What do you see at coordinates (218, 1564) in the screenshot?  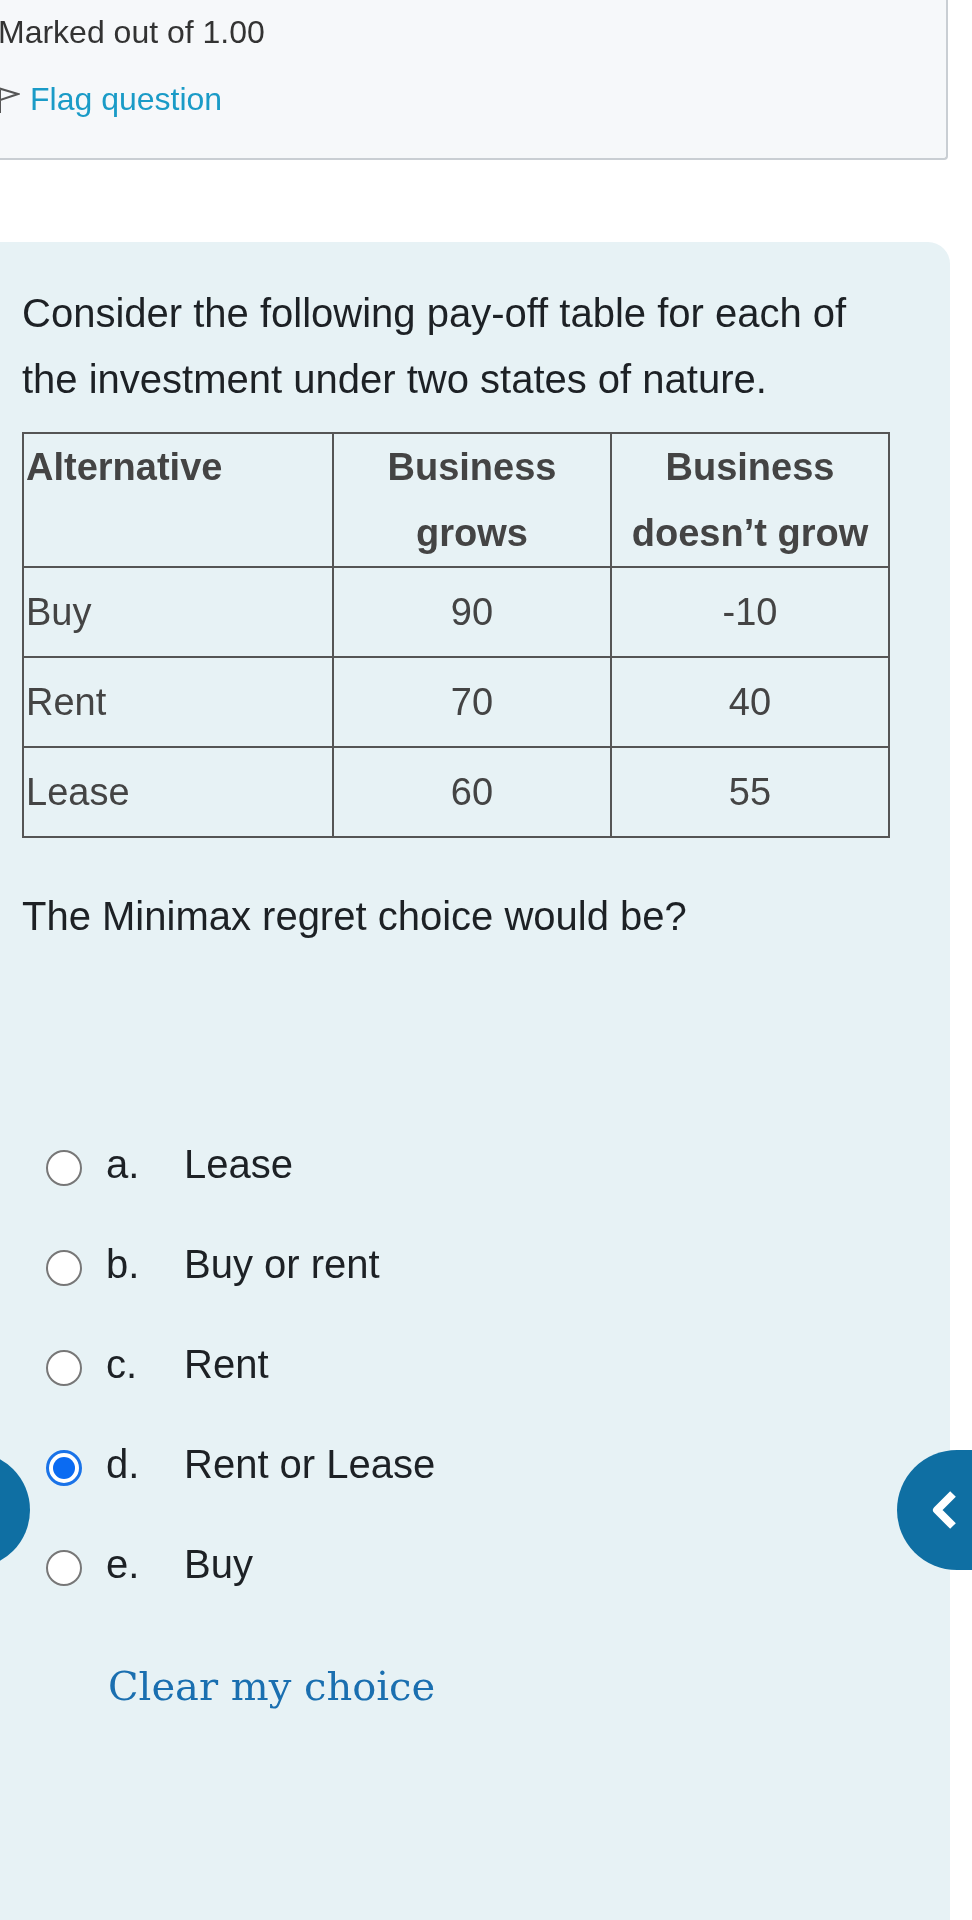 I see `option-label: Buy` at bounding box center [218, 1564].